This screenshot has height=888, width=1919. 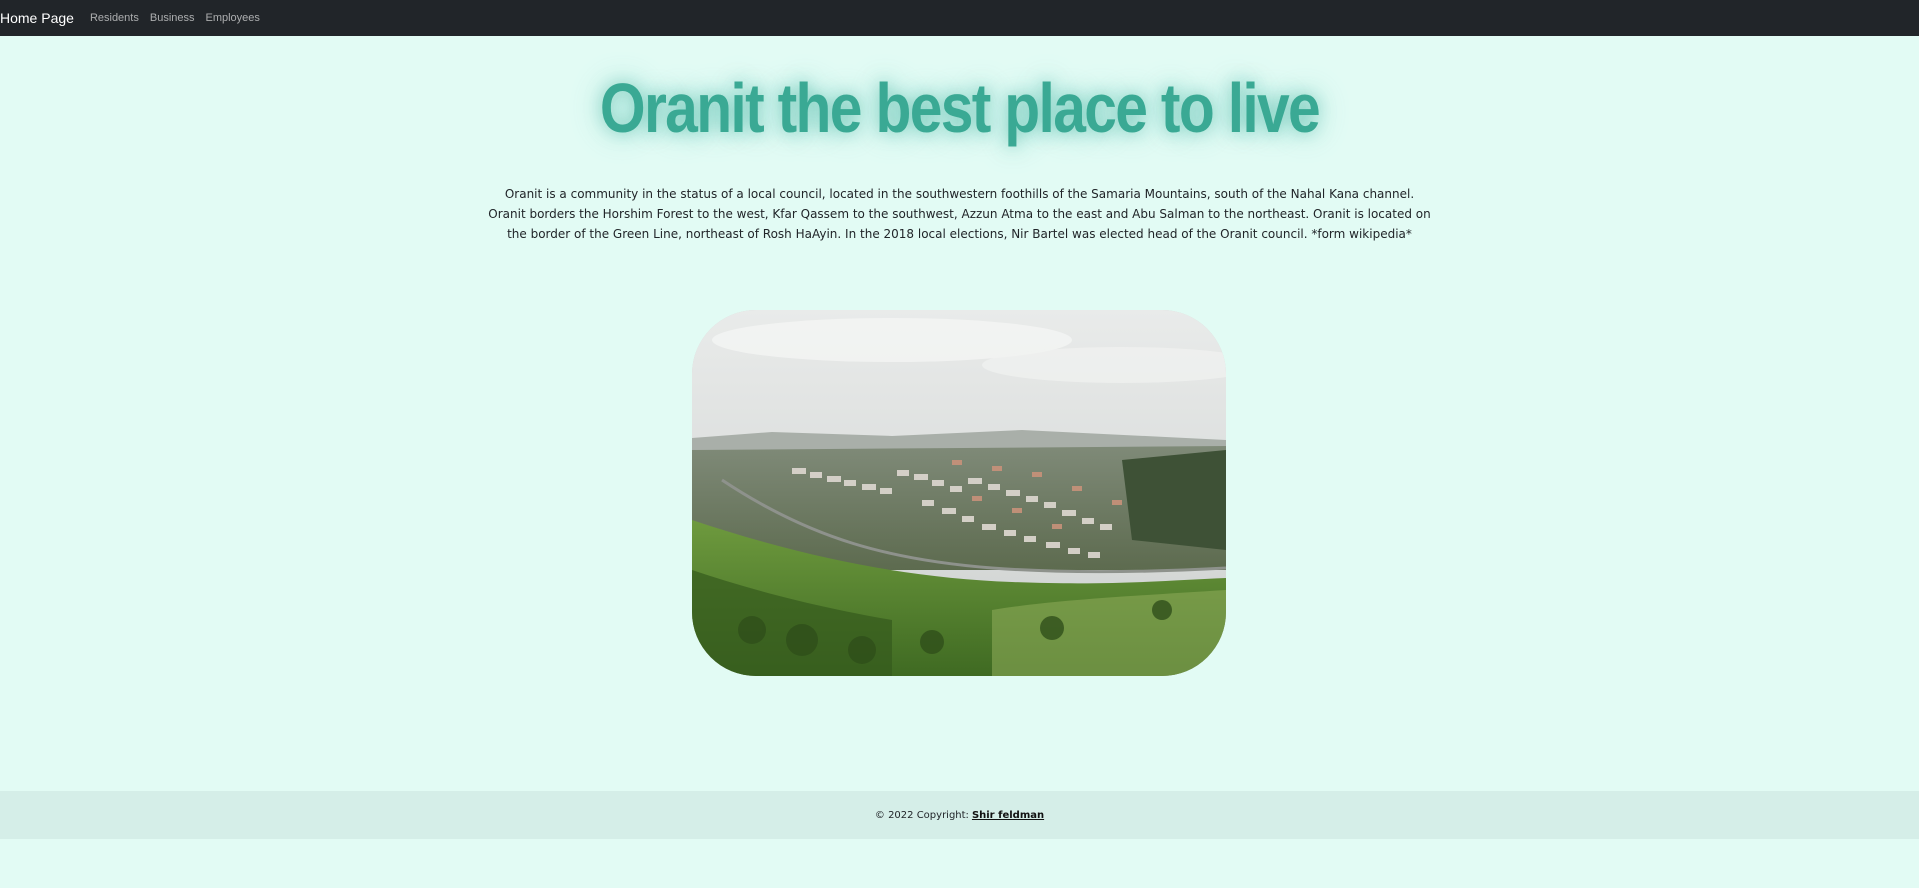 I want to click on author-link: Shir feldman, so click(x=1008, y=815).